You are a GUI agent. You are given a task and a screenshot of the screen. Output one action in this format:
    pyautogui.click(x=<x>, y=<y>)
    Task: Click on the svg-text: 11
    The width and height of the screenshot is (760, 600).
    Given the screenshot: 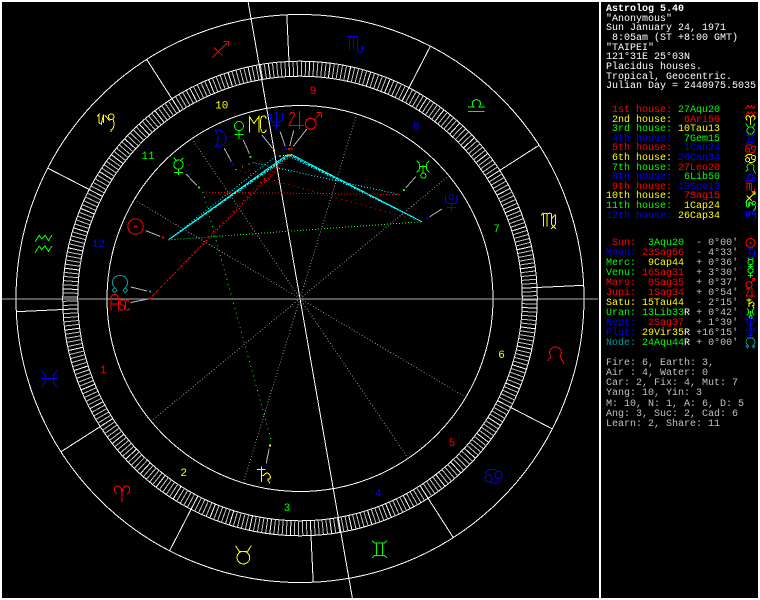 What is the action you would take?
    pyautogui.click(x=148, y=157)
    